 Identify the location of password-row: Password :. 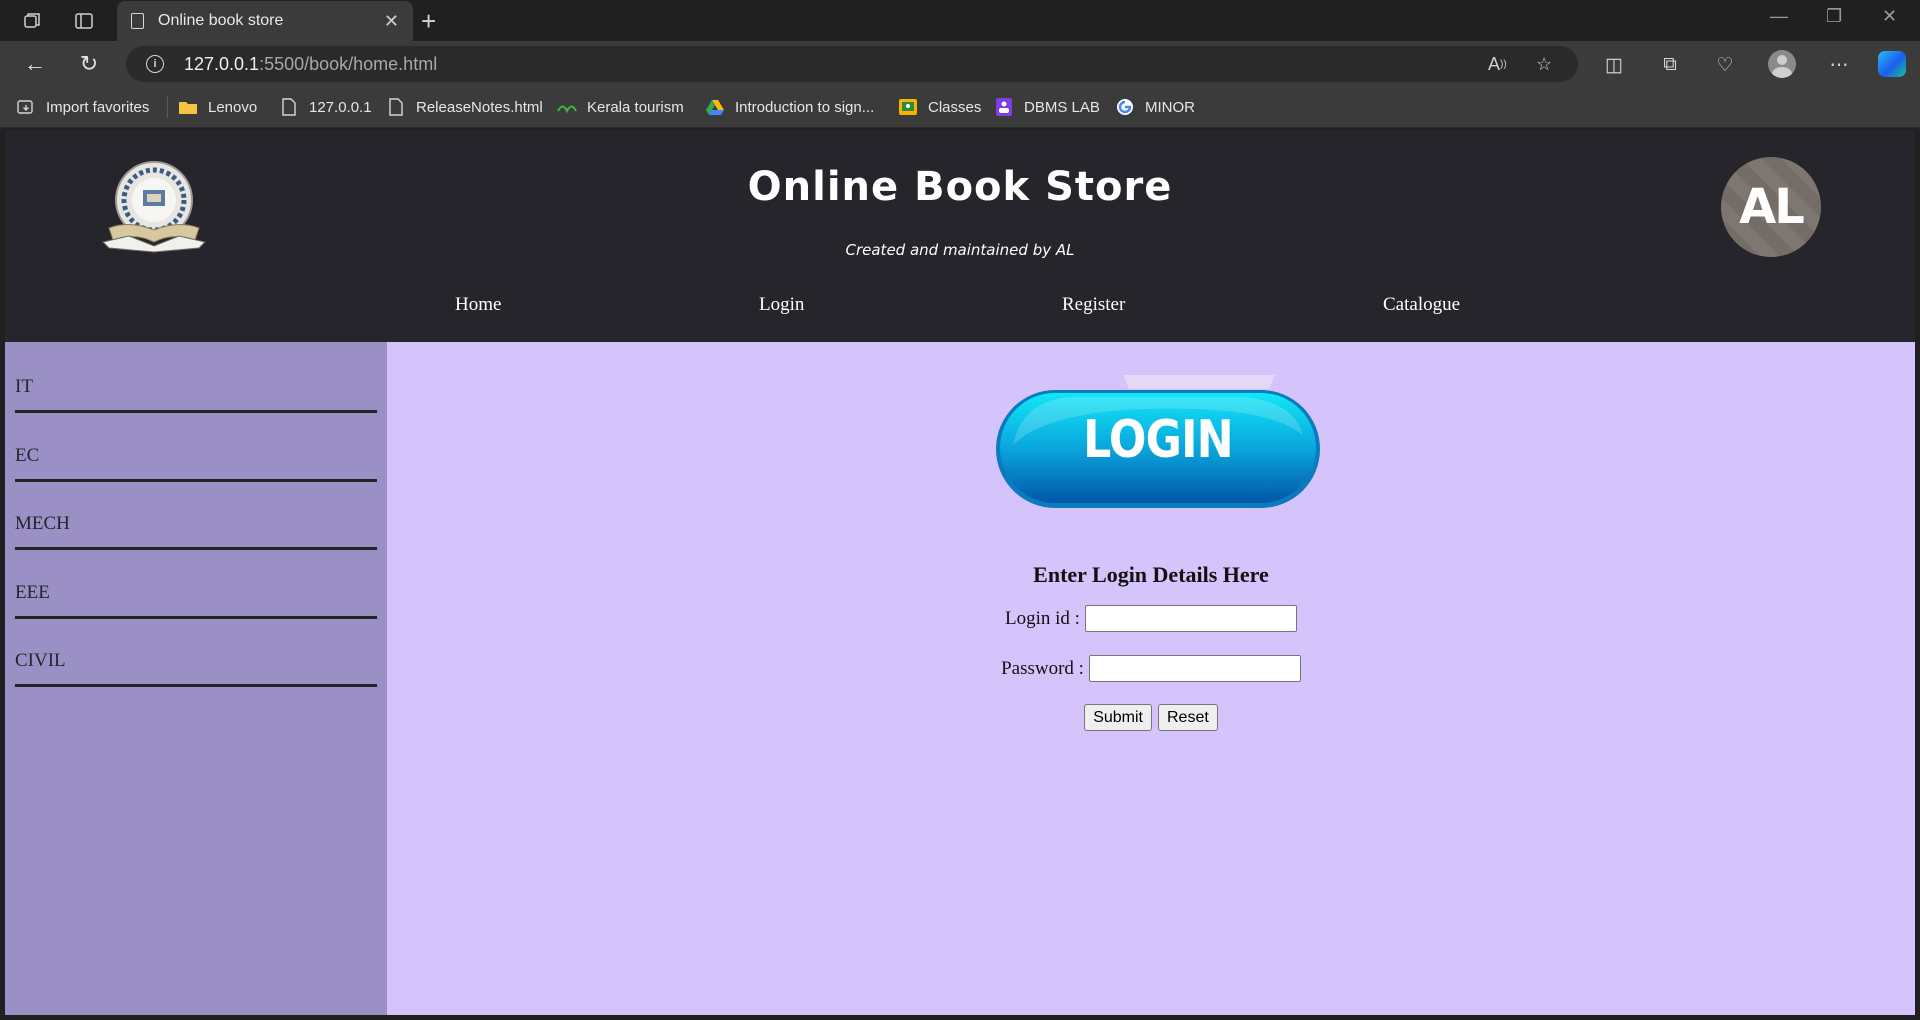
(1151, 668).